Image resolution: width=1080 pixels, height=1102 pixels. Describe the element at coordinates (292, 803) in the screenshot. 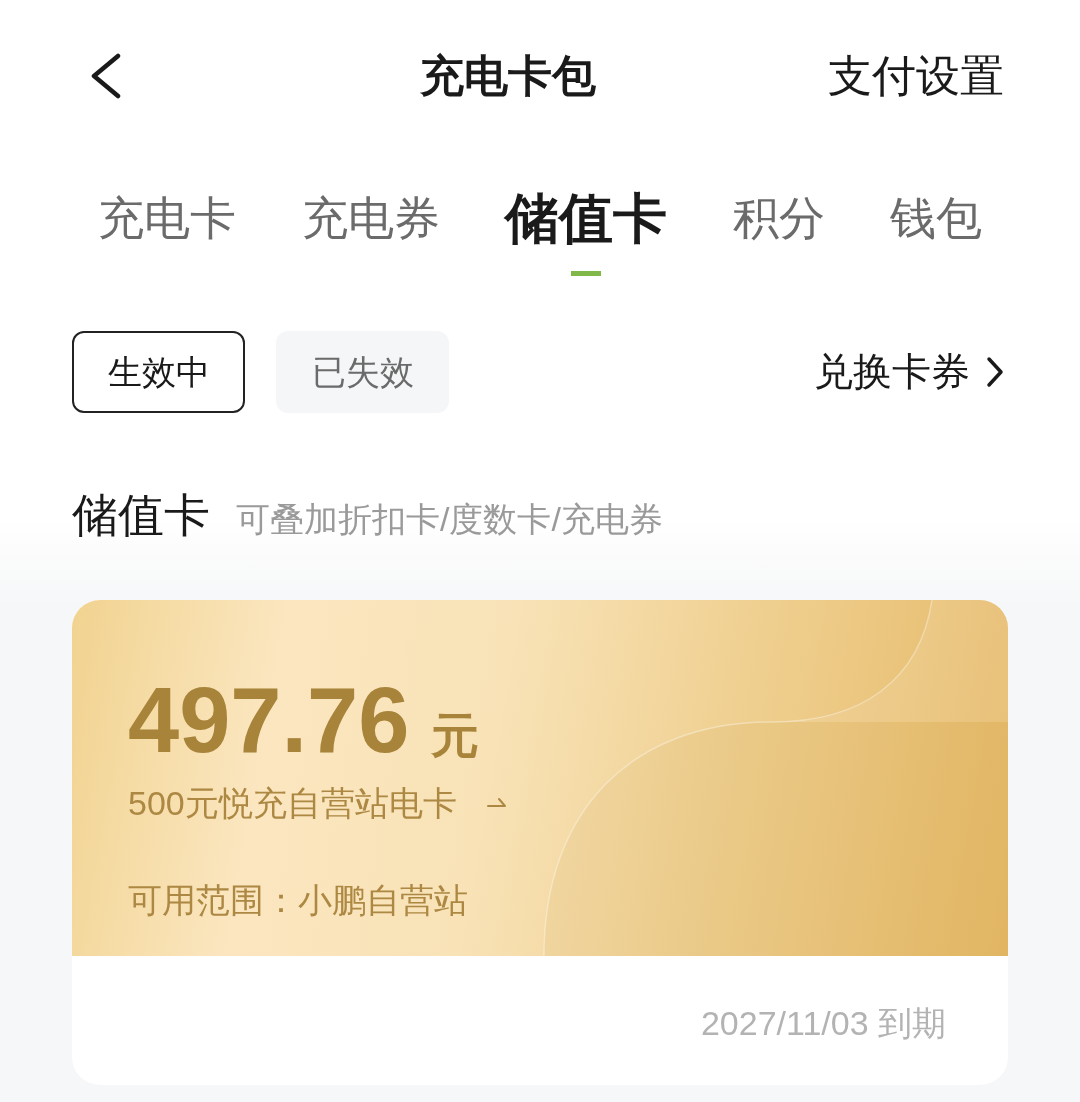

I see `card-name: 500元悦充自营站电卡` at that location.